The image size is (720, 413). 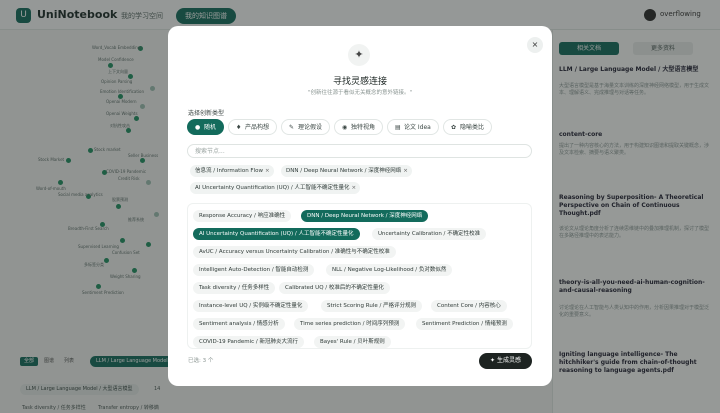 I want to click on selected-count: 已选: 3 个, so click(x=201, y=361).